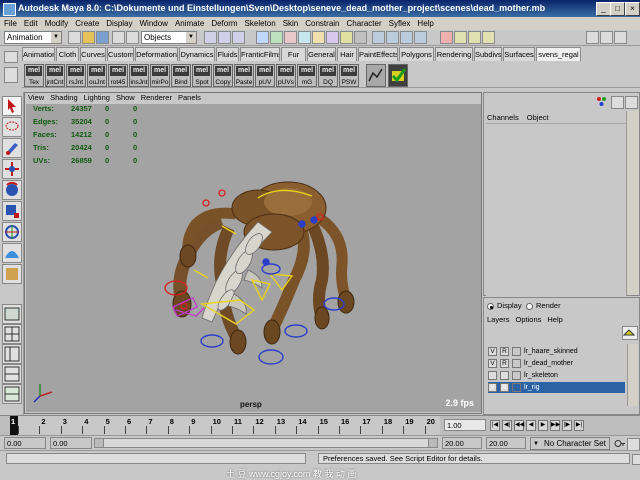 The width and height of the screenshot is (640, 480). Describe the element at coordinates (290, 23) in the screenshot. I see `menu-skin: Skin` at that location.